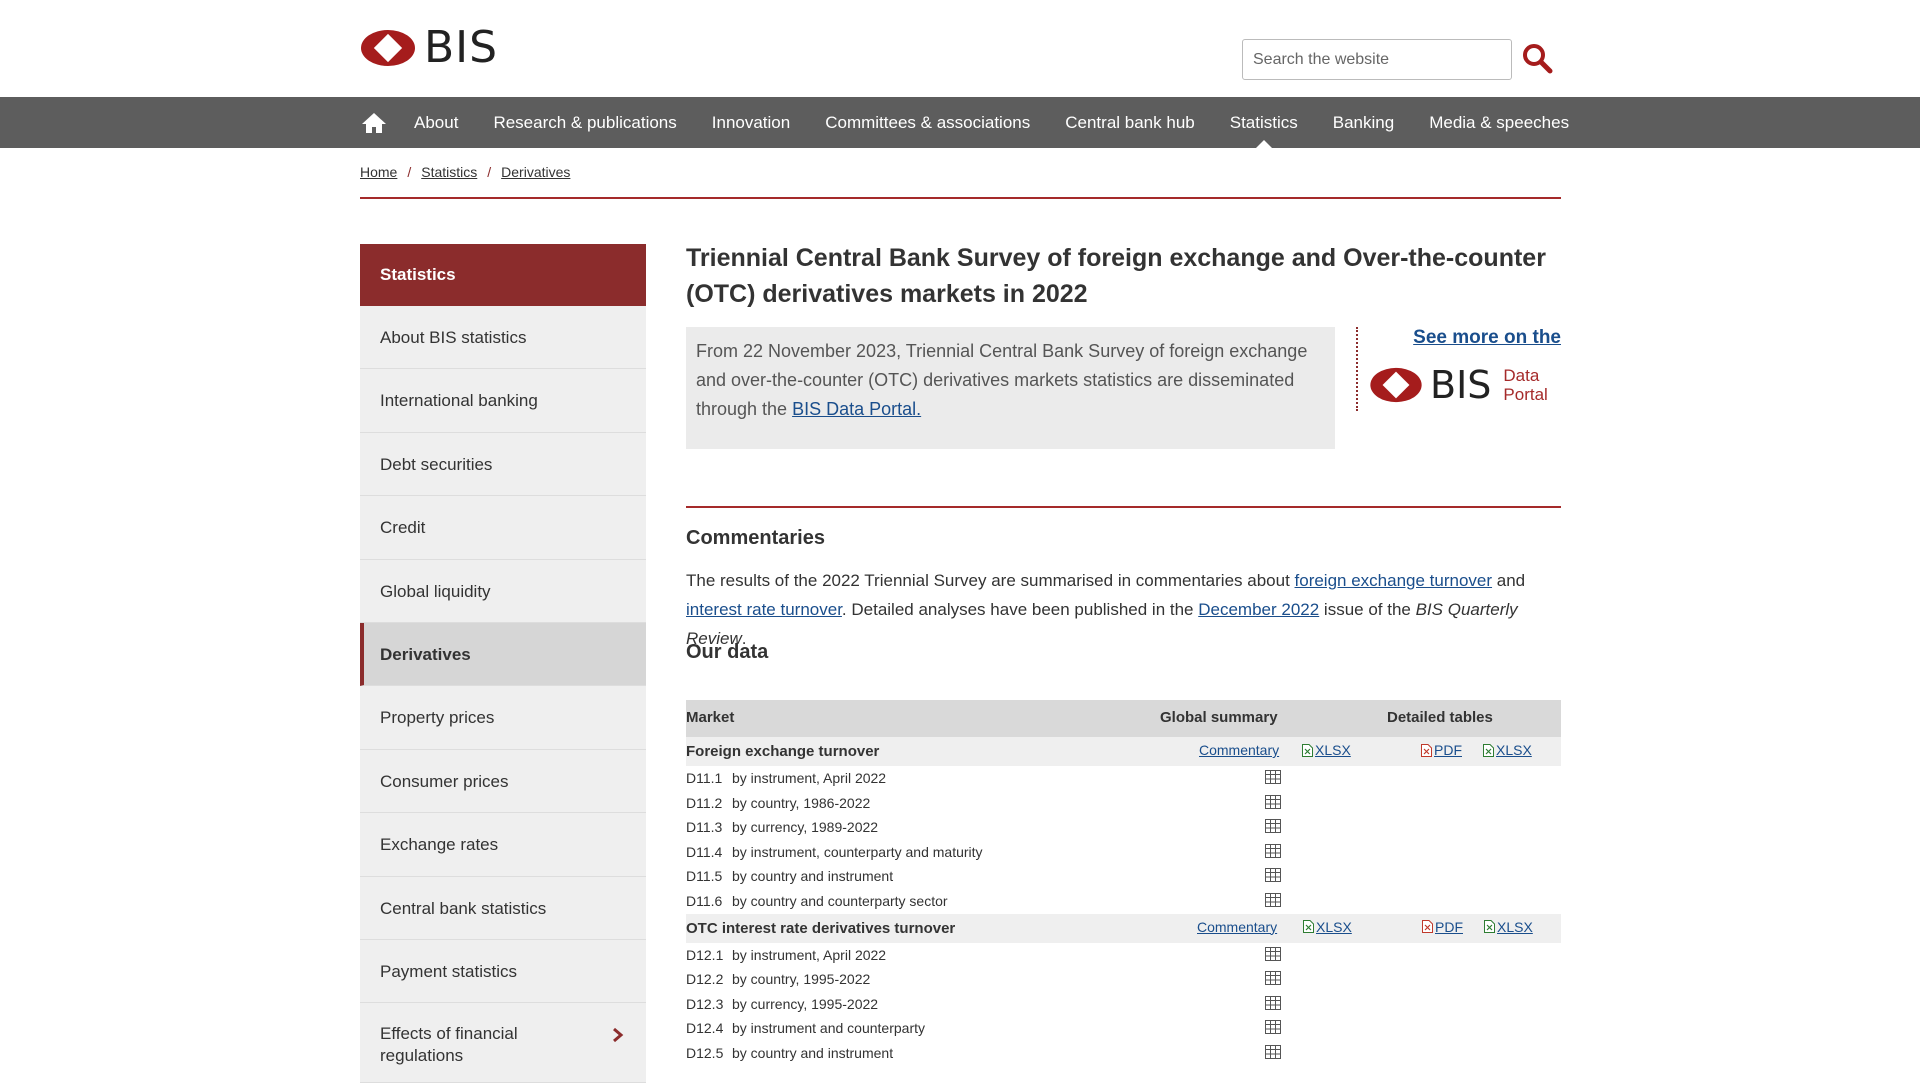  I want to click on our-data-heading: Our data, so click(727, 652).